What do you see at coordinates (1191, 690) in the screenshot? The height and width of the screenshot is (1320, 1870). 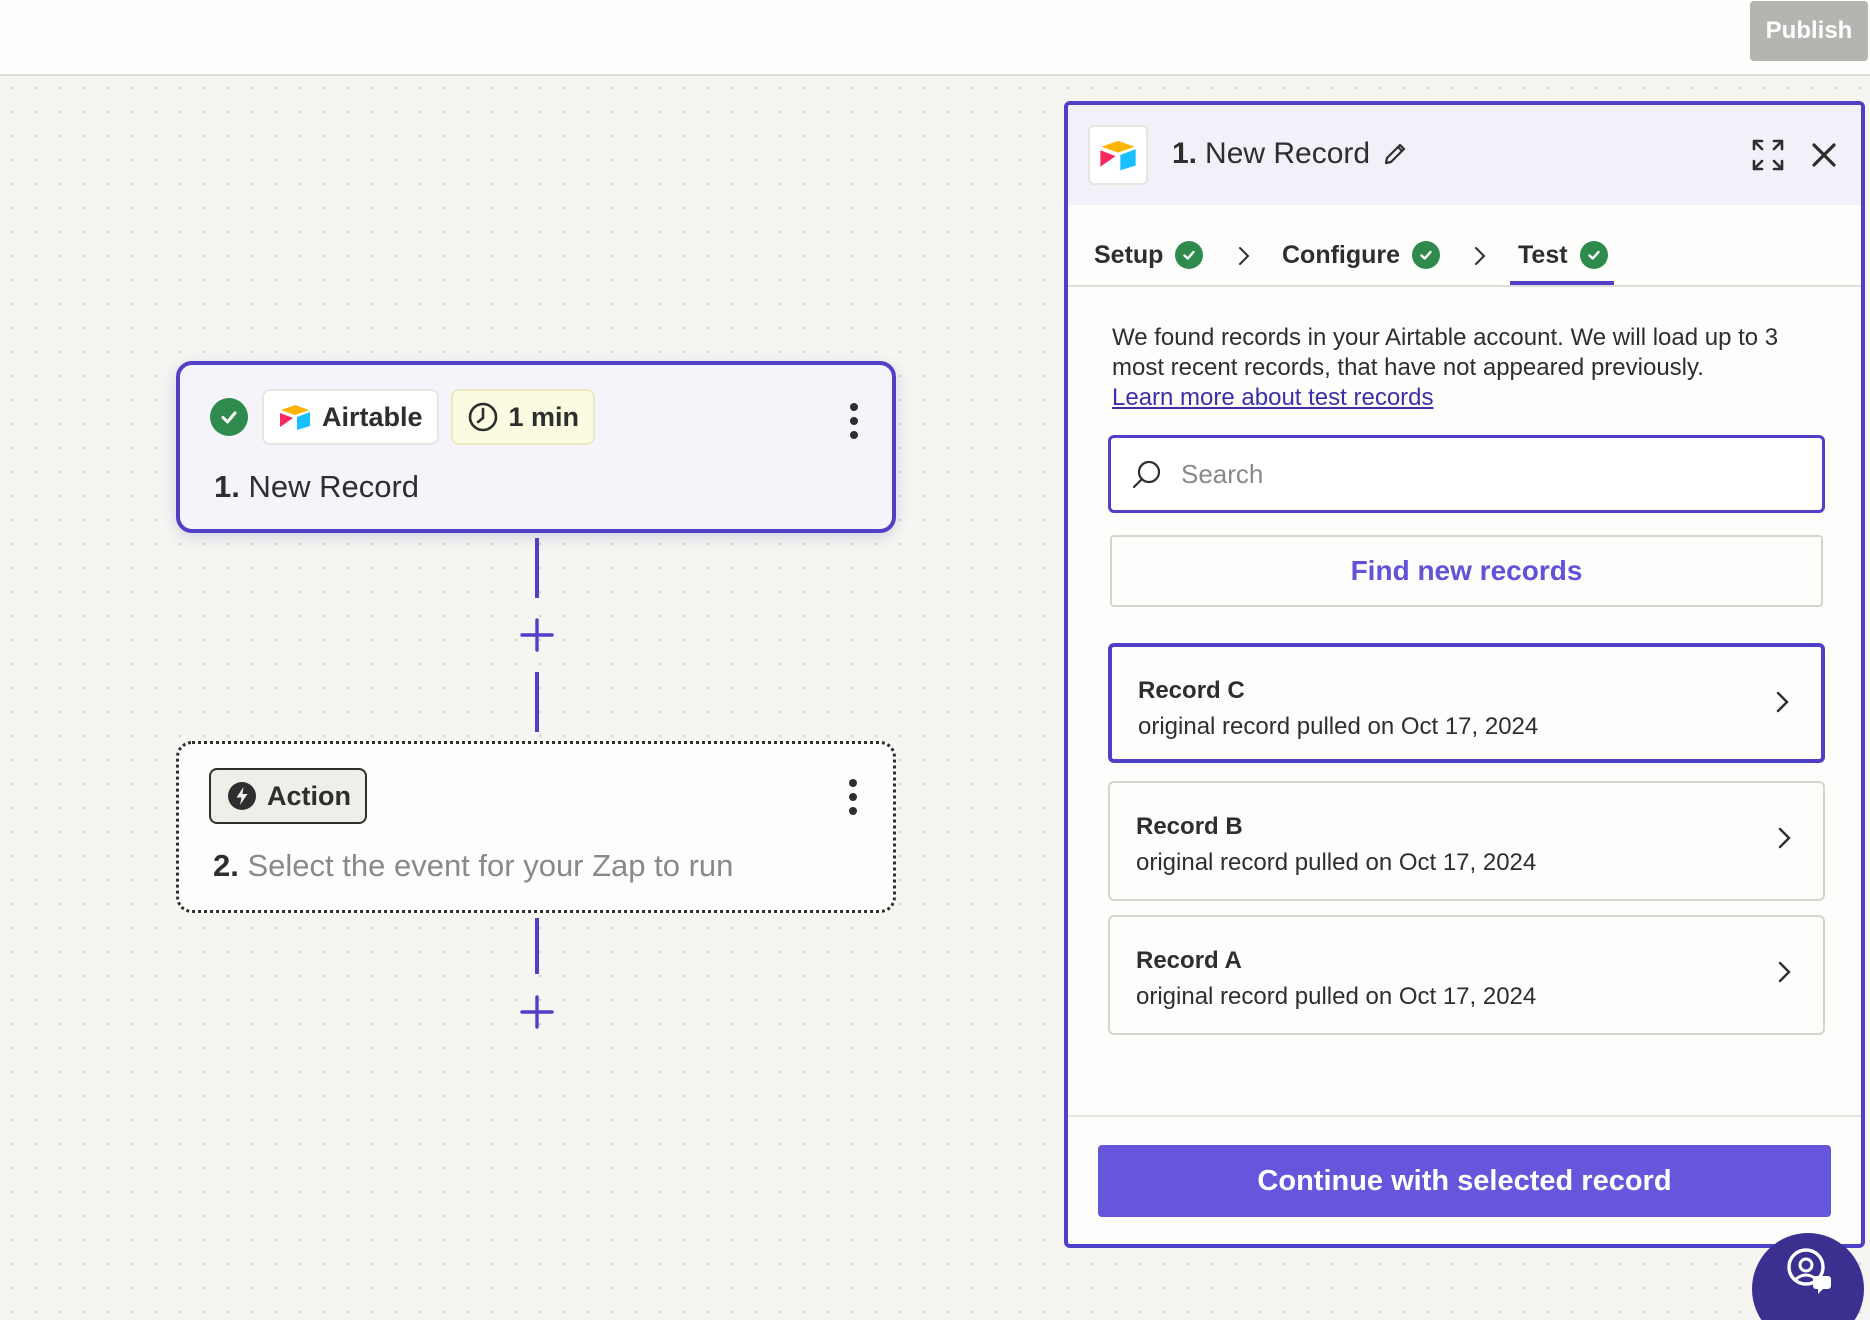 I see `record-name: Record C` at bounding box center [1191, 690].